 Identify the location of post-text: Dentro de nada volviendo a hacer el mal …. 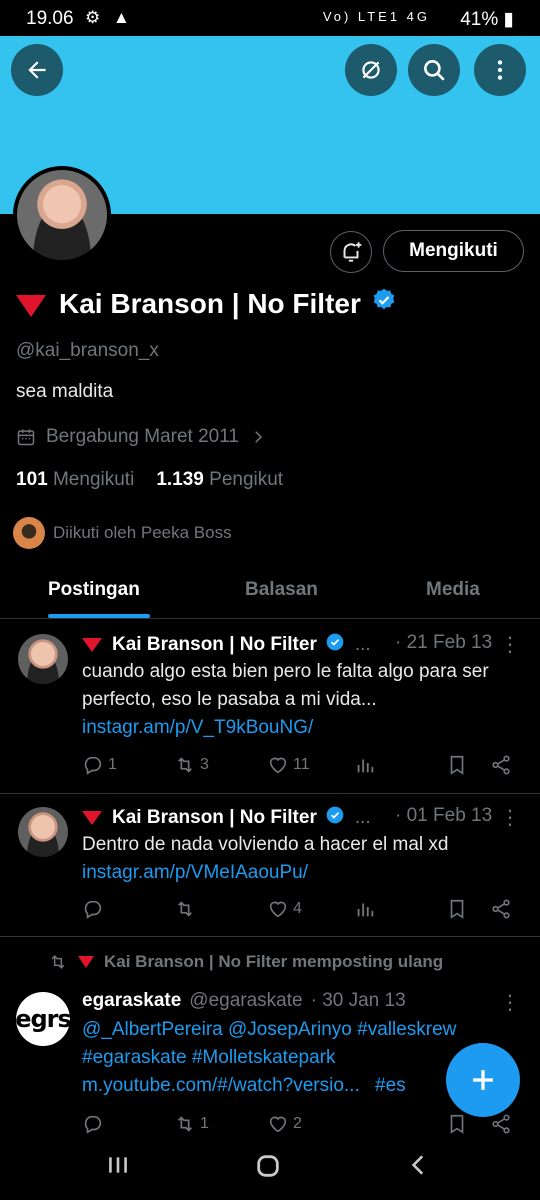
(265, 858).